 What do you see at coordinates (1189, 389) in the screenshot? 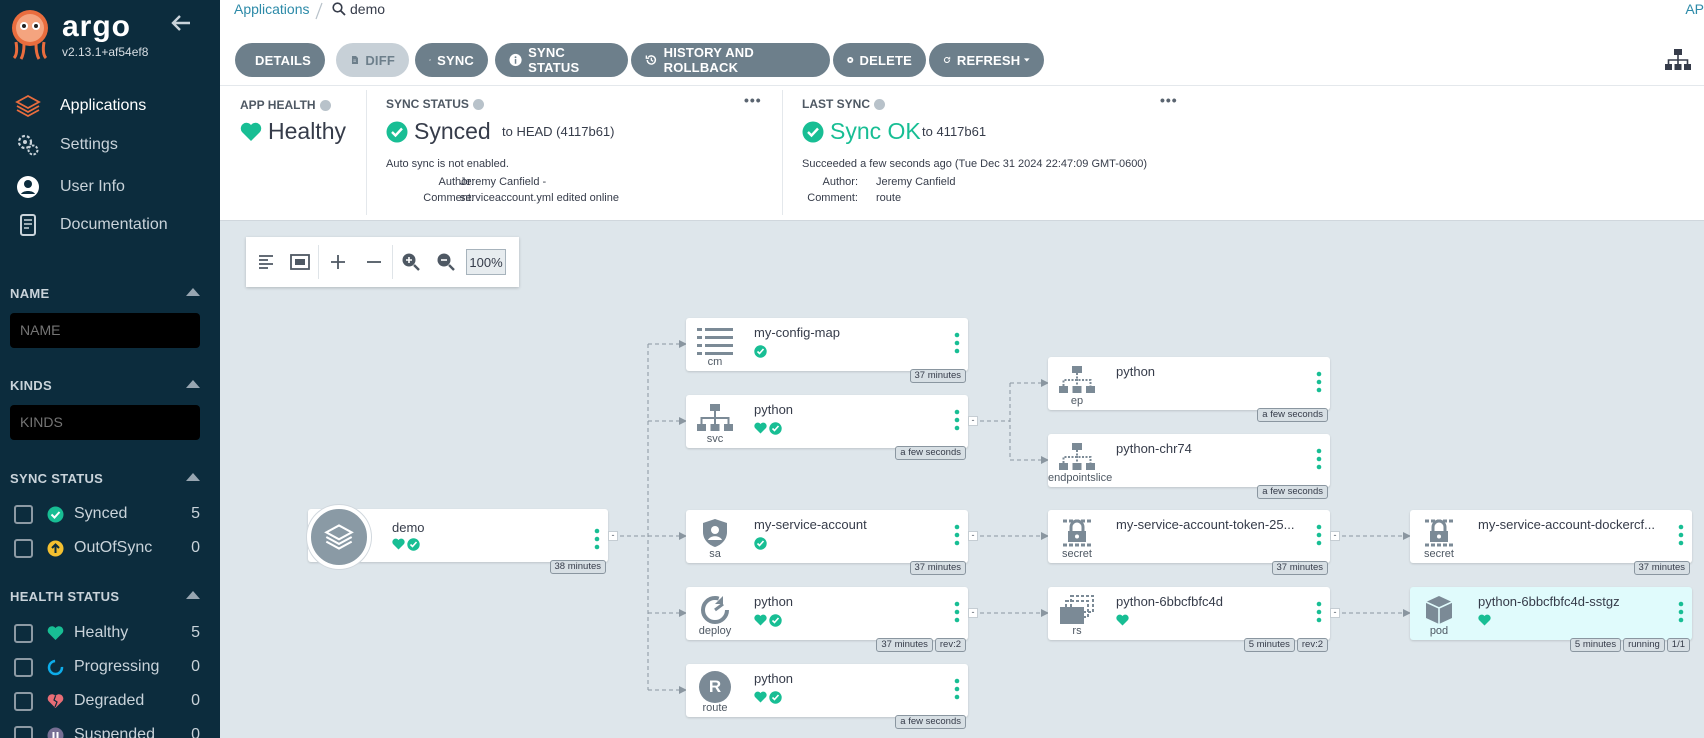
I see `resource-node-ep: ep python a few seconds` at bounding box center [1189, 389].